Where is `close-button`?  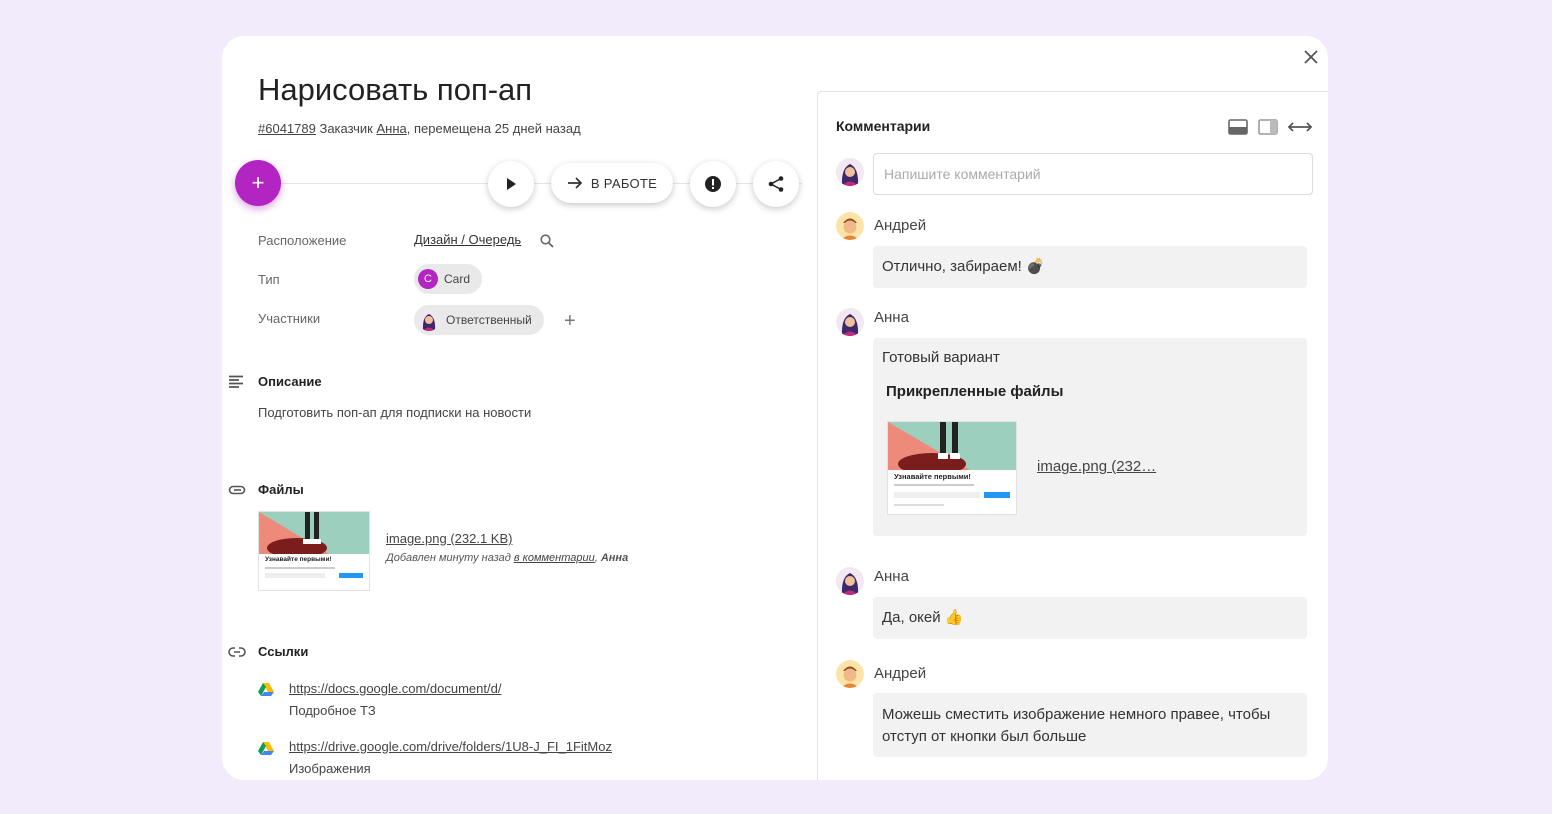
close-button is located at coordinates (1311, 57).